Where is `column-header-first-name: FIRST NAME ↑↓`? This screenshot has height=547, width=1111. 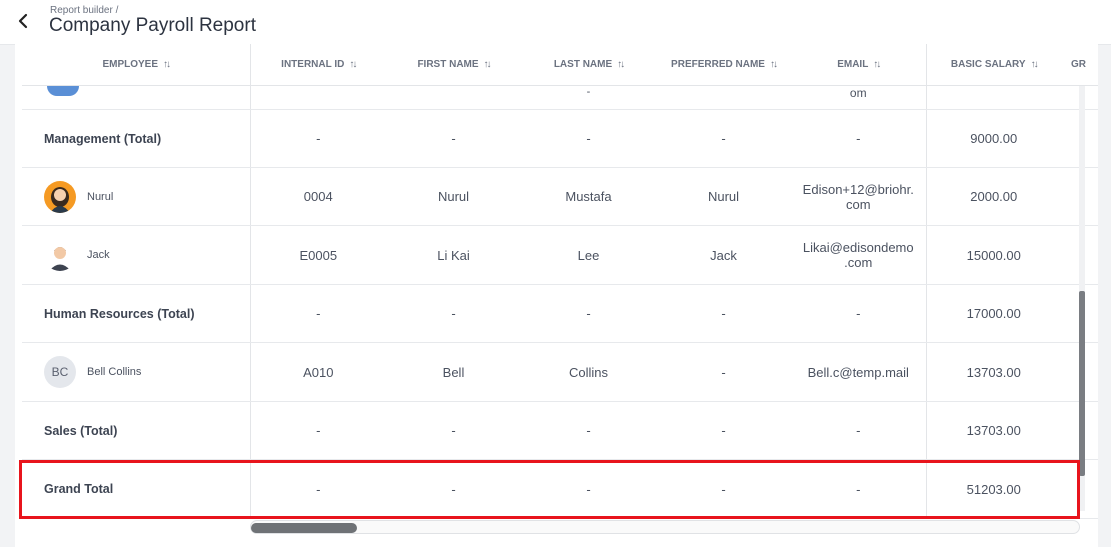
column-header-first-name: FIRST NAME ↑↓ is located at coordinates (453, 65).